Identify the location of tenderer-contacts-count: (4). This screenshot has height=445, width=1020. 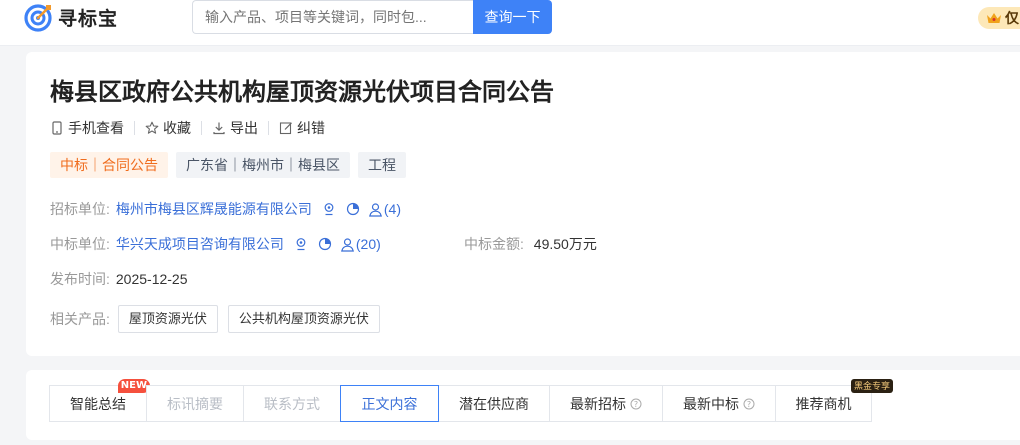
(392, 209).